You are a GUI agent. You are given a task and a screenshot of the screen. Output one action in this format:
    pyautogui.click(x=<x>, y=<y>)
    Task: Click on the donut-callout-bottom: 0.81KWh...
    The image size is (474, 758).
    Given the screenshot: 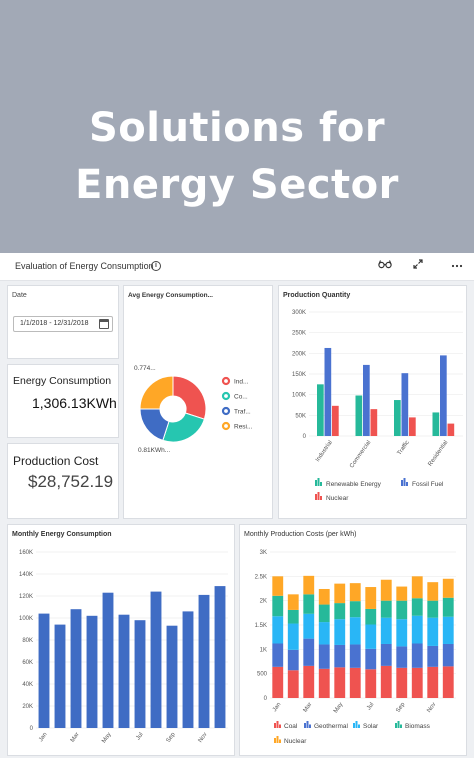 What is the action you would take?
    pyautogui.click(x=154, y=450)
    